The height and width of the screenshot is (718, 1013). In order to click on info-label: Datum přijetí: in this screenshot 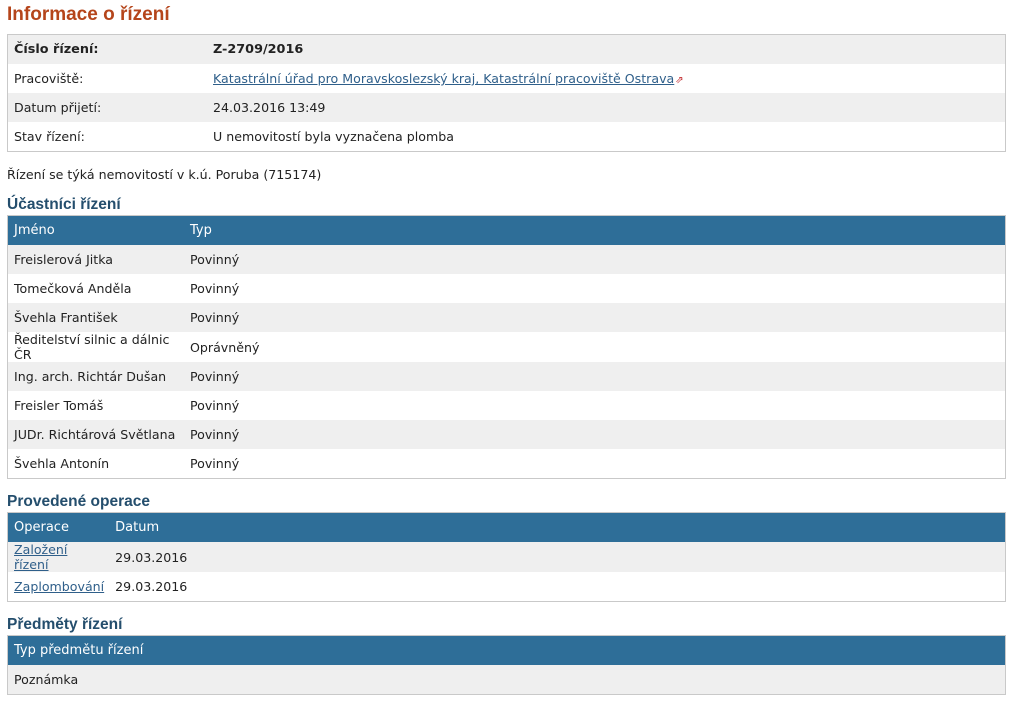, I will do `click(107, 107)`.